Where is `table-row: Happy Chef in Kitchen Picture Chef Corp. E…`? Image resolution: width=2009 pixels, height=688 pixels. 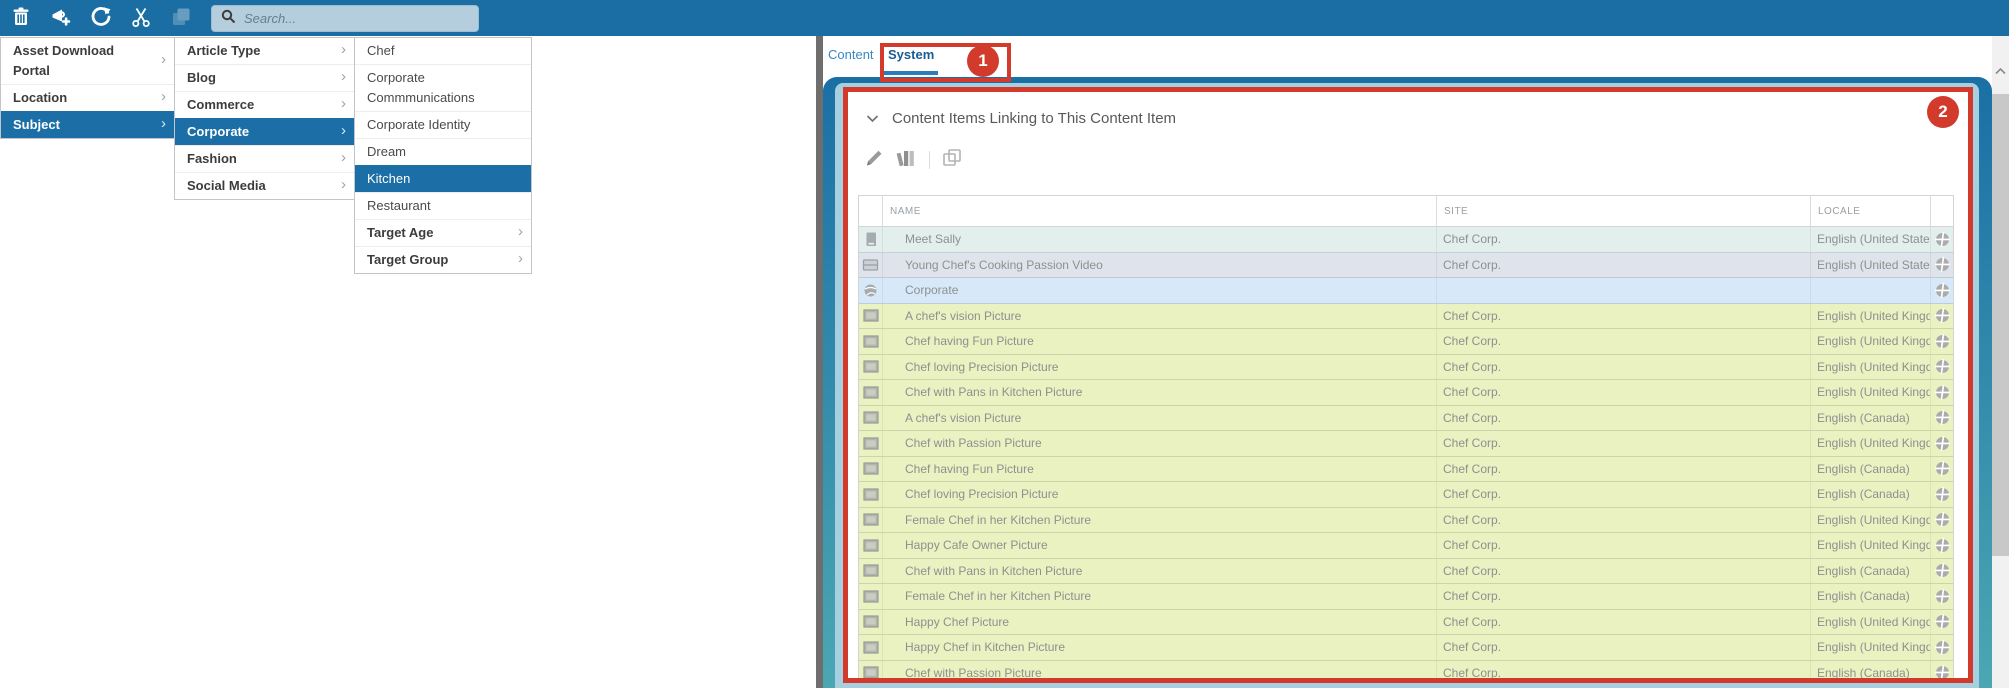
table-row: Happy Chef in Kitchen Picture Chef Corp. E… is located at coordinates (1406, 648).